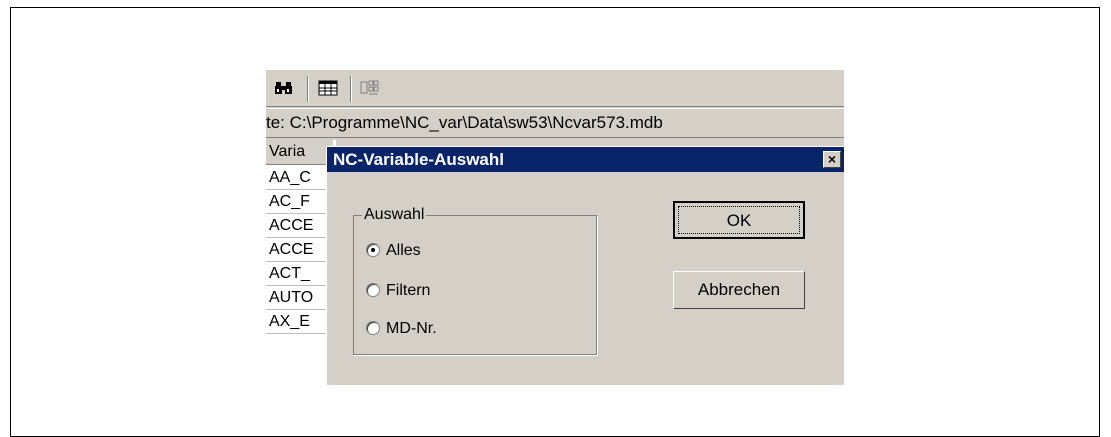  I want to click on cancel-button: Abbrechen, so click(739, 290).